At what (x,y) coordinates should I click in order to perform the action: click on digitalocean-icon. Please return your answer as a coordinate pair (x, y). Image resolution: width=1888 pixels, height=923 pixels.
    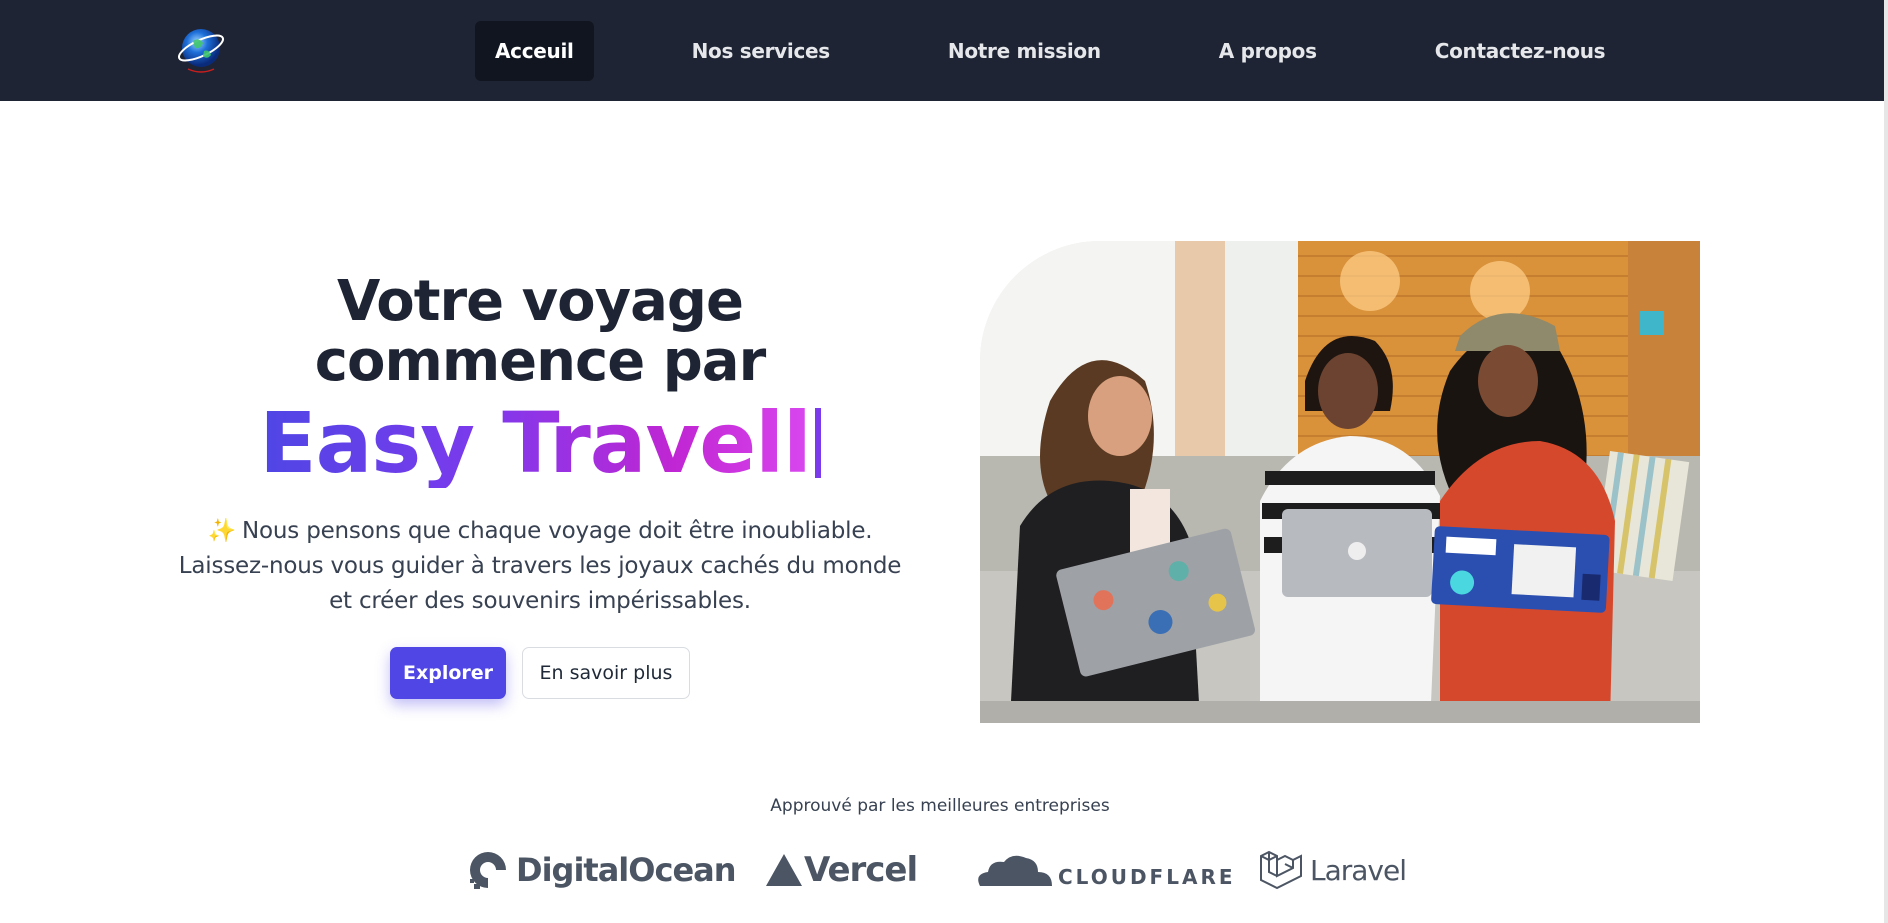
    Looking at the image, I should click on (488, 870).